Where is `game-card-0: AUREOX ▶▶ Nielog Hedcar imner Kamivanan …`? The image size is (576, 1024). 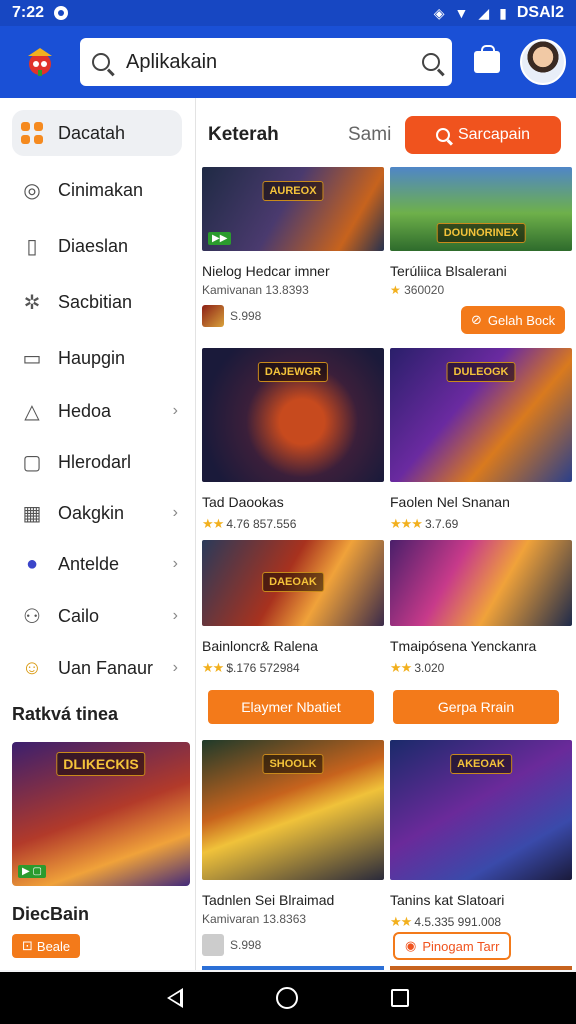
game-card-0: AUREOX ▶▶ Nielog Hedcar imner Kamivanan … is located at coordinates (293, 247).